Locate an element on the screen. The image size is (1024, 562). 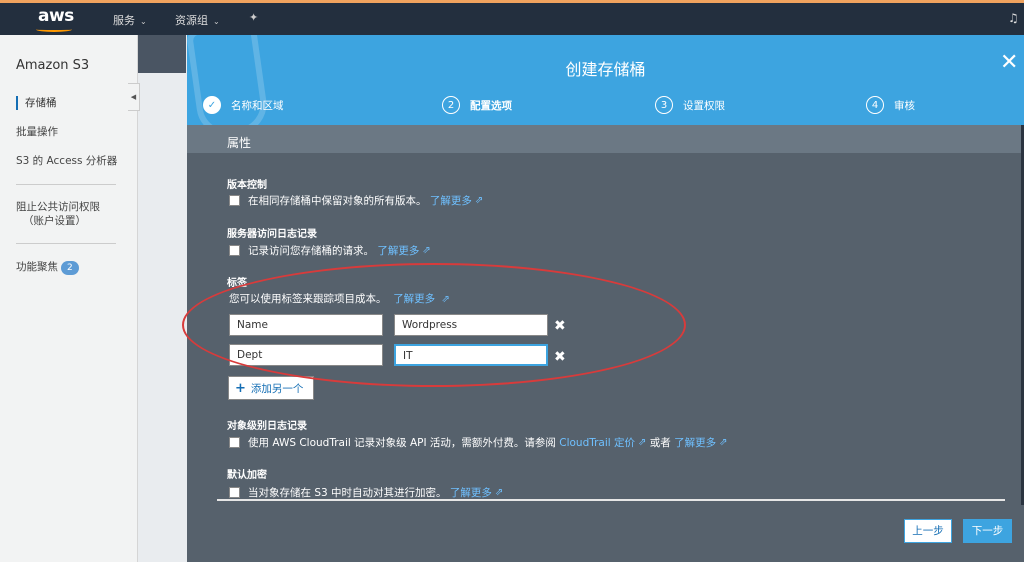
modal-title: 创建存储桶 is located at coordinates (605, 69).